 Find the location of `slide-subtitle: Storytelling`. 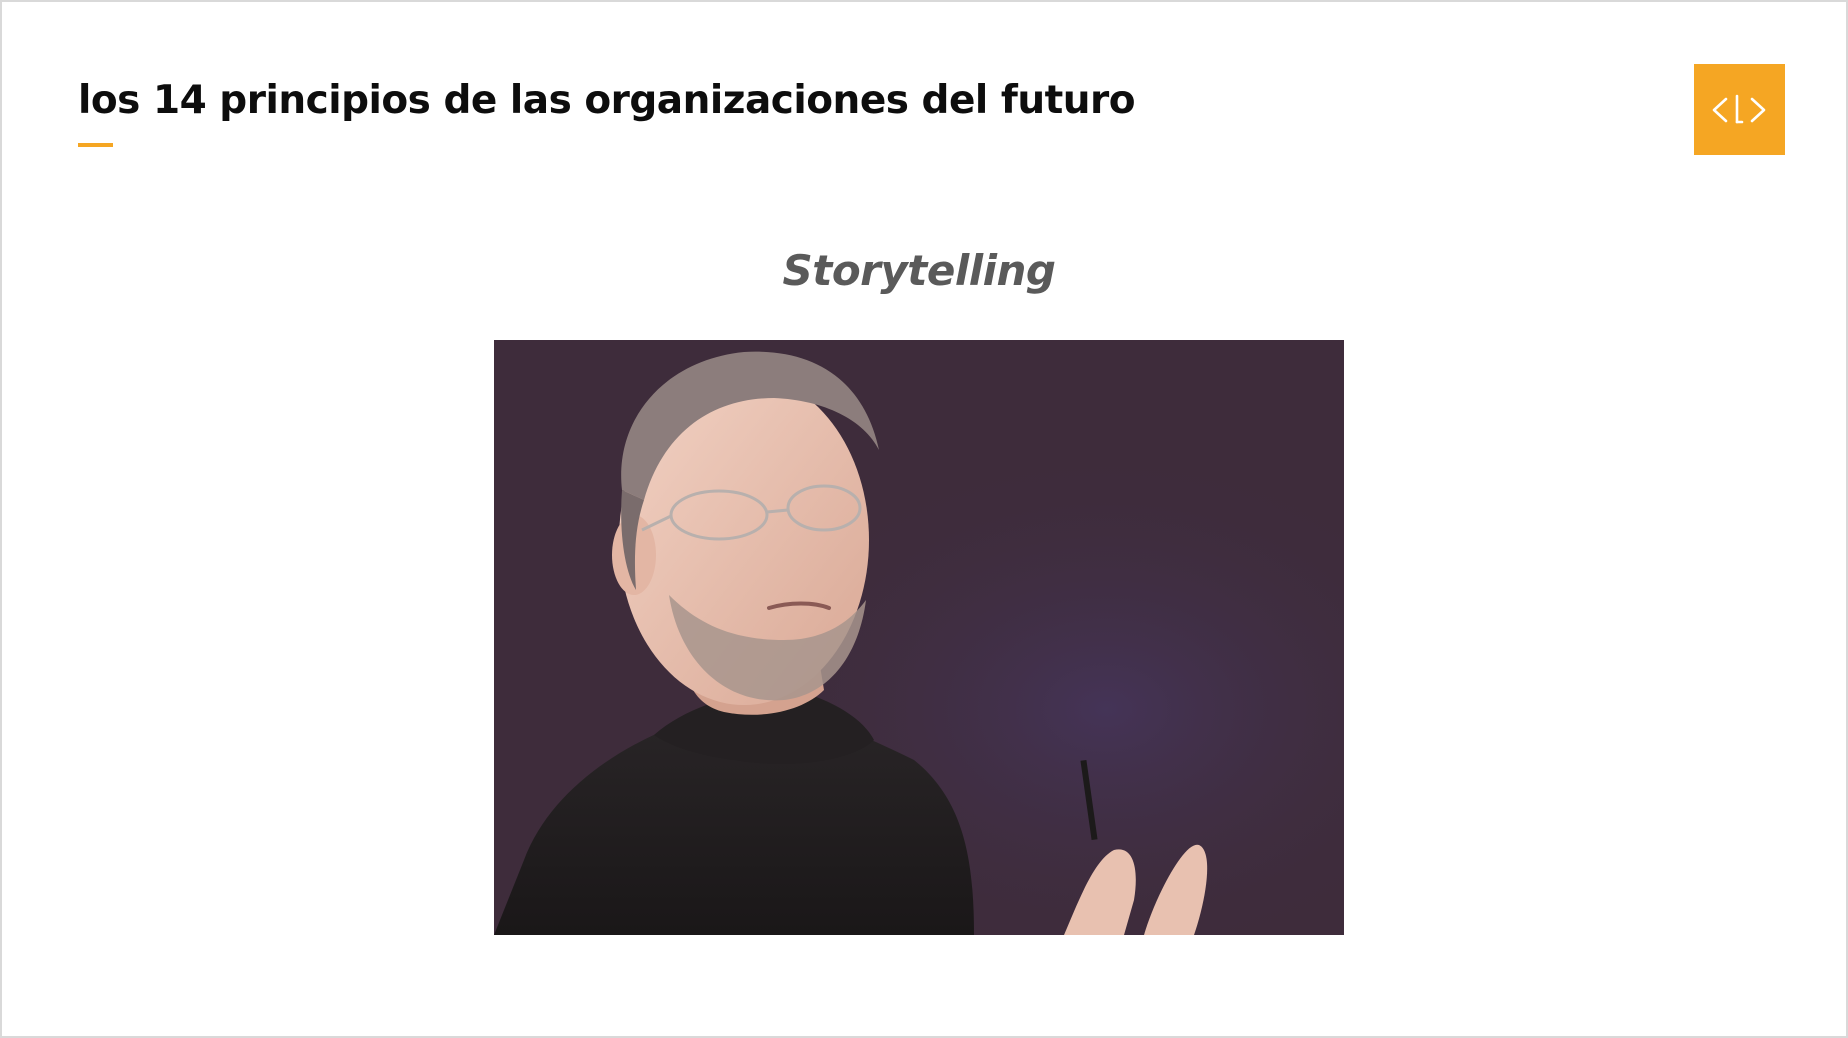

slide-subtitle: Storytelling is located at coordinates (919, 270).